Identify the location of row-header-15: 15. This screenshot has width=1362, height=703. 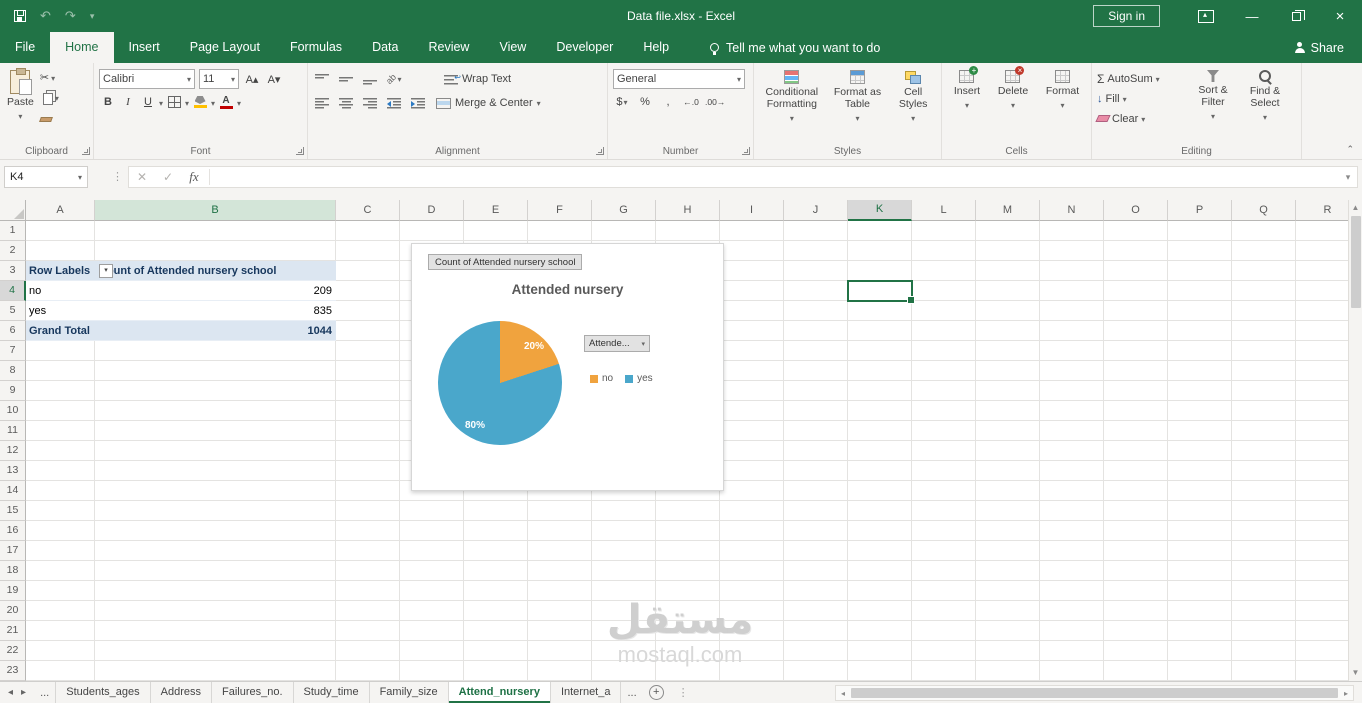
(13, 511).